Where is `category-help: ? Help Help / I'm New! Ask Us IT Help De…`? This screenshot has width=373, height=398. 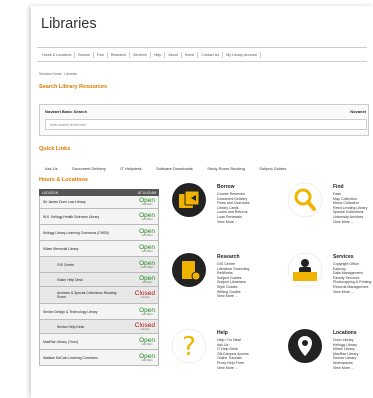 category-help: ? Help Help / I'm New! Ask Us IT Help De… is located at coordinates (221, 360).